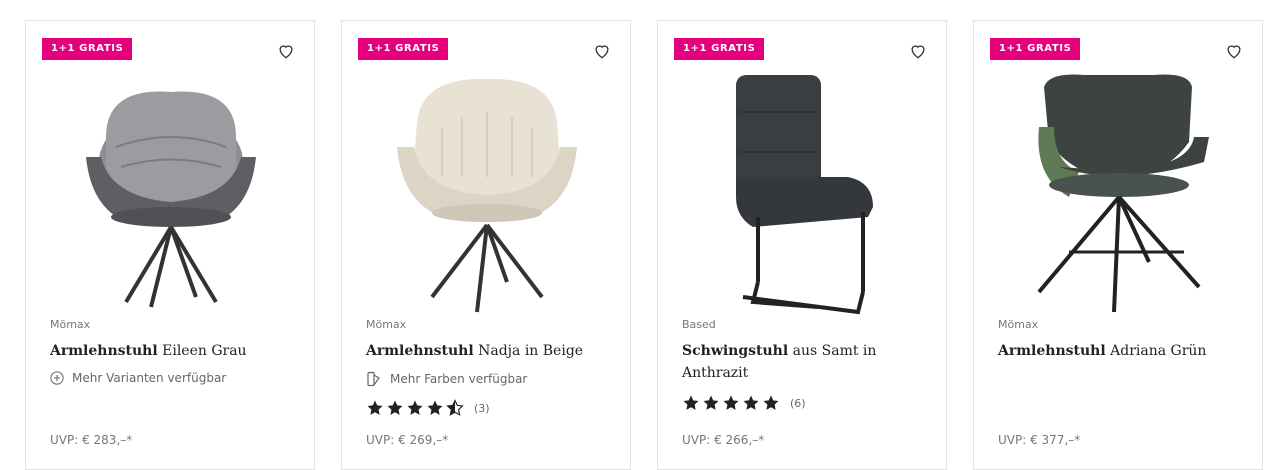 The width and height of the screenshot is (1274, 470). What do you see at coordinates (723, 440) in the screenshot?
I see `uvp-price: UVP: € 266,–*` at bounding box center [723, 440].